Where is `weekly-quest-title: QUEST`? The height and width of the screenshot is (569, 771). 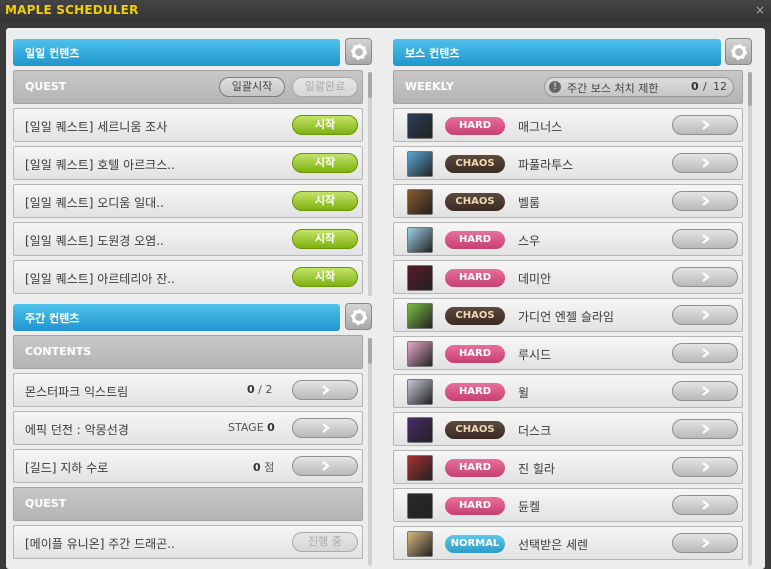
weekly-quest-title: QUEST is located at coordinates (46, 503).